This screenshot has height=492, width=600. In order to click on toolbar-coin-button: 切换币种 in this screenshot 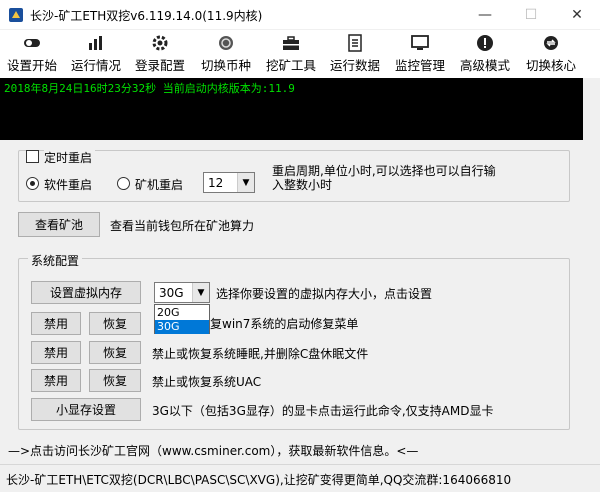, I will do `click(226, 54)`.